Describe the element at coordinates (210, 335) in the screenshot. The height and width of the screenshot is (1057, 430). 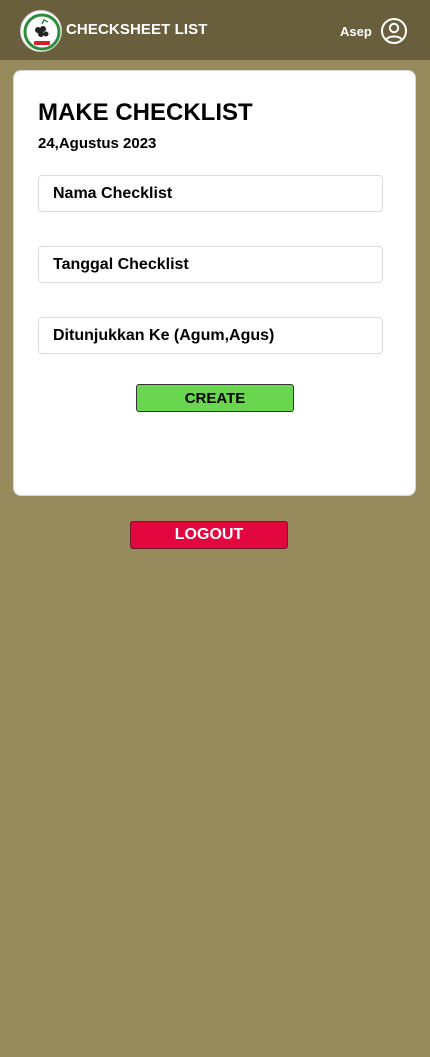
I see `ditunjukkan-ke-input` at that location.